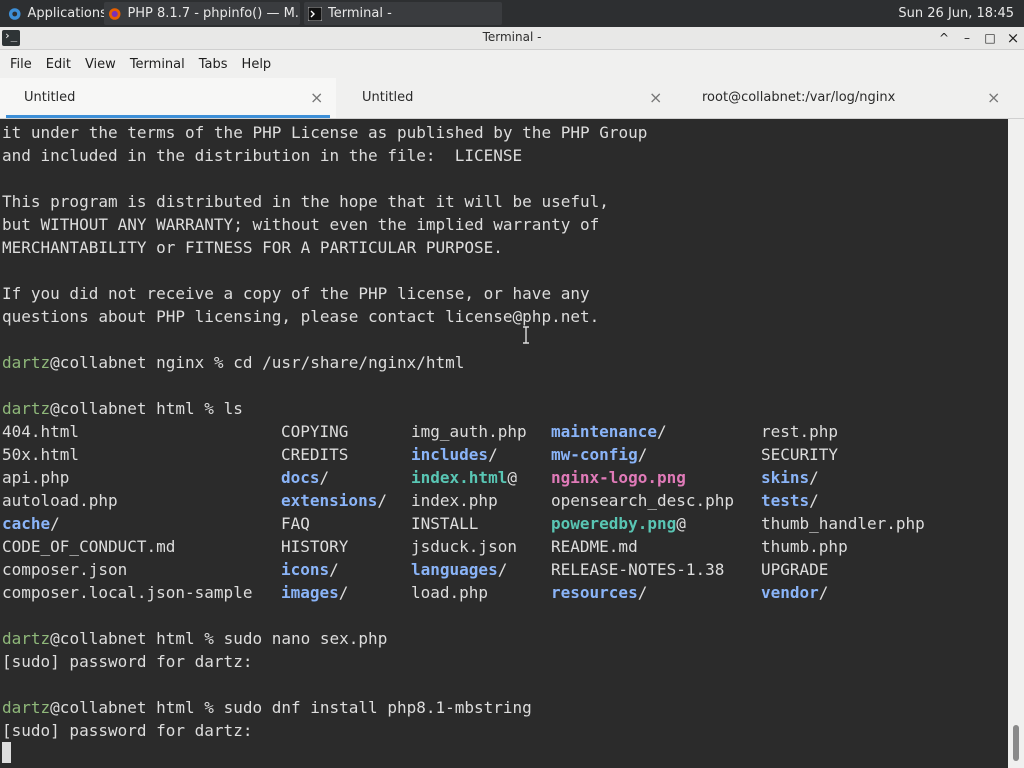  I want to click on ls-entry: thumb.php, so click(804, 546).